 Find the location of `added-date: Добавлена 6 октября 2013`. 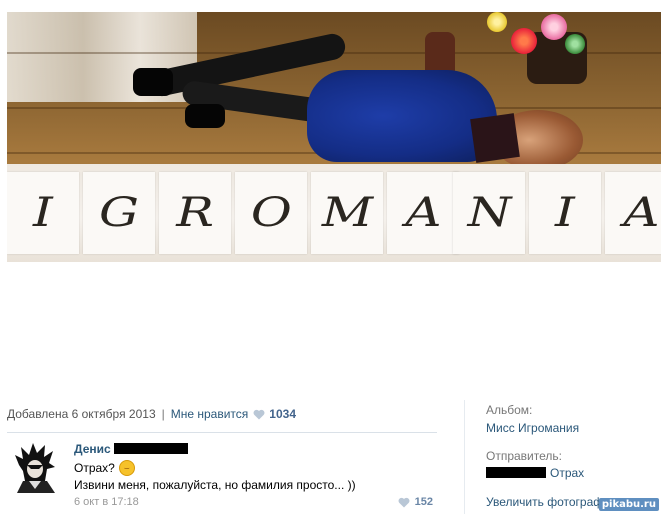

added-date: Добавлена 6 октября 2013 is located at coordinates (81, 414).